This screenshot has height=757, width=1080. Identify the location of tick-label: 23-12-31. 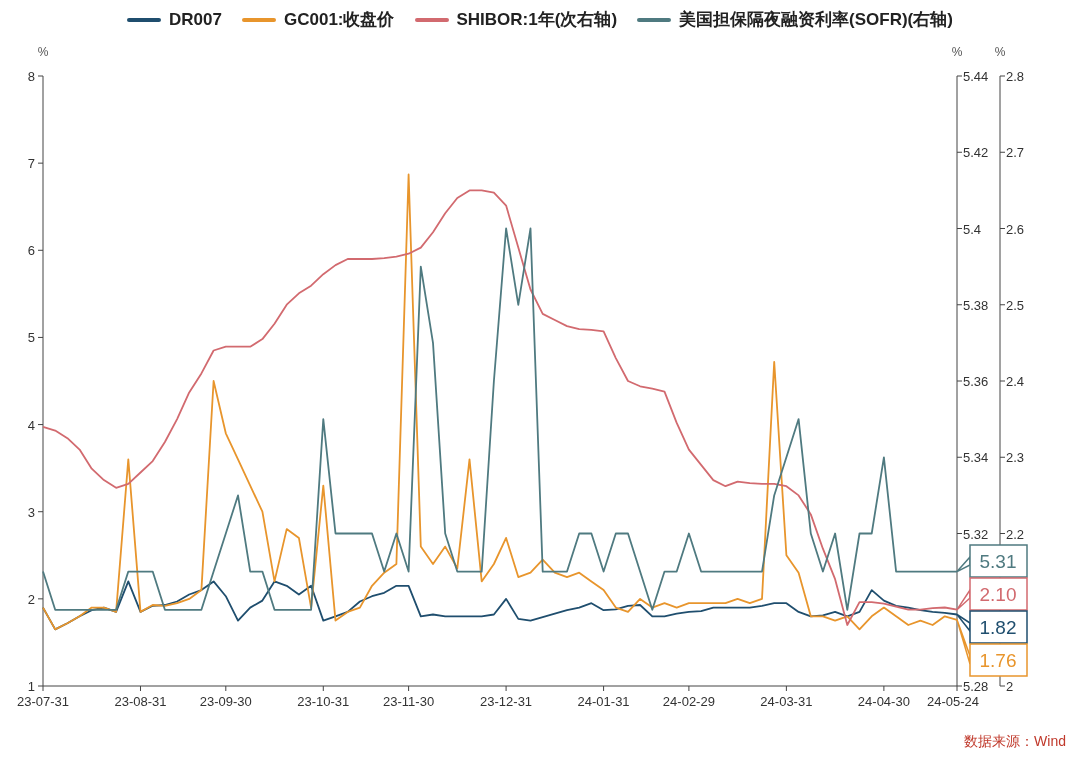
(506, 701).